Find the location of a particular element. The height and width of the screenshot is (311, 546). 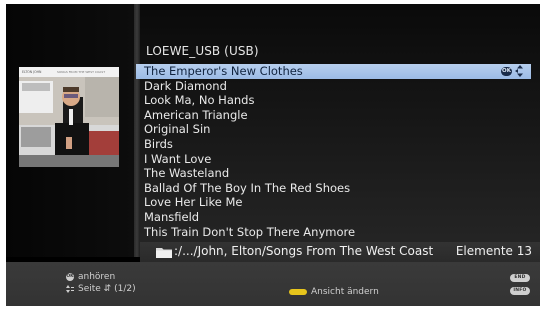

hint-page-label: Seite ⇵ (1/2) is located at coordinates (107, 289).